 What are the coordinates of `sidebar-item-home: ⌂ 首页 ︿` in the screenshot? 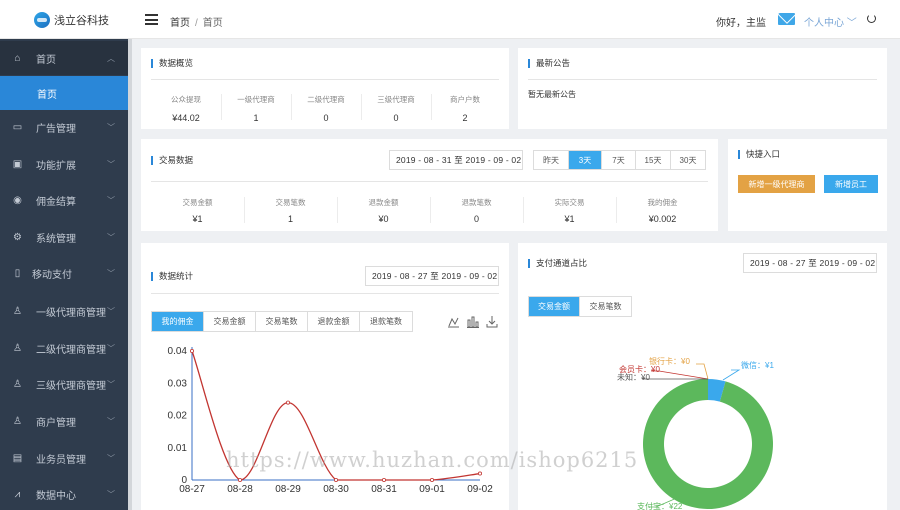 It's located at (64, 58).